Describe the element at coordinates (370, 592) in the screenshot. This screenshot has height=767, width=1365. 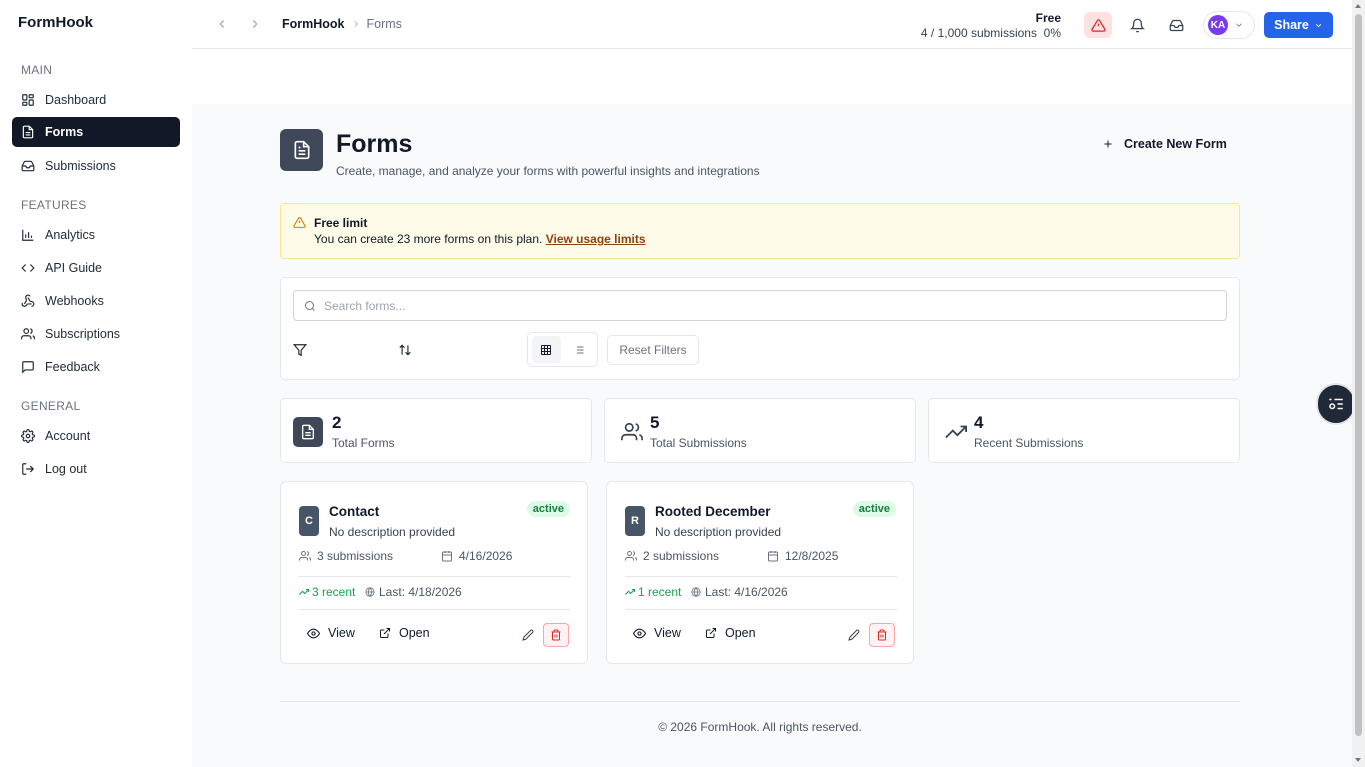
I see `globe-icon` at that location.